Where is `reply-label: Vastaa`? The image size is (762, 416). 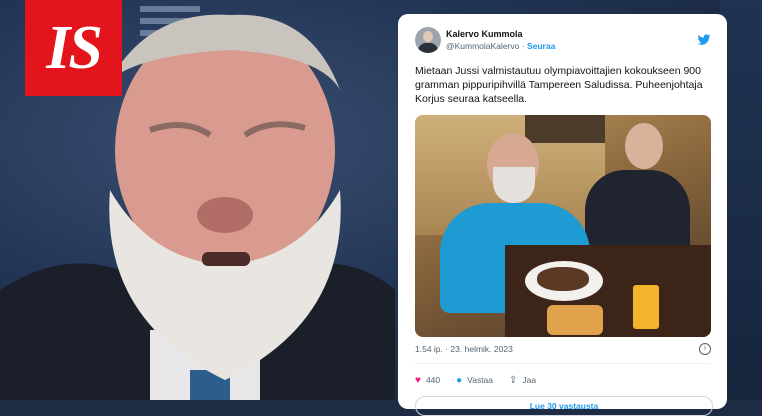 reply-label: Vastaa is located at coordinates (480, 380).